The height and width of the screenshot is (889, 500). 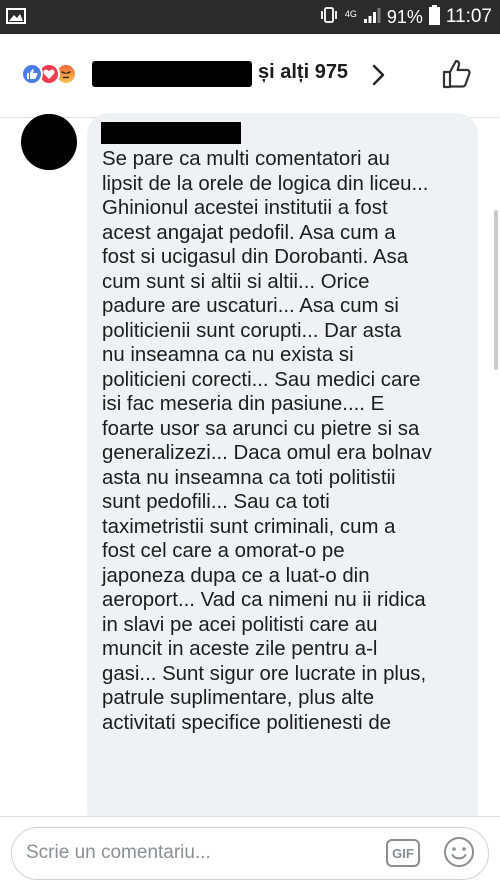 What do you see at coordinates (172, 74) in the screenshot?
I see `redacted-reactor-name` at bounding box center [172, 74].